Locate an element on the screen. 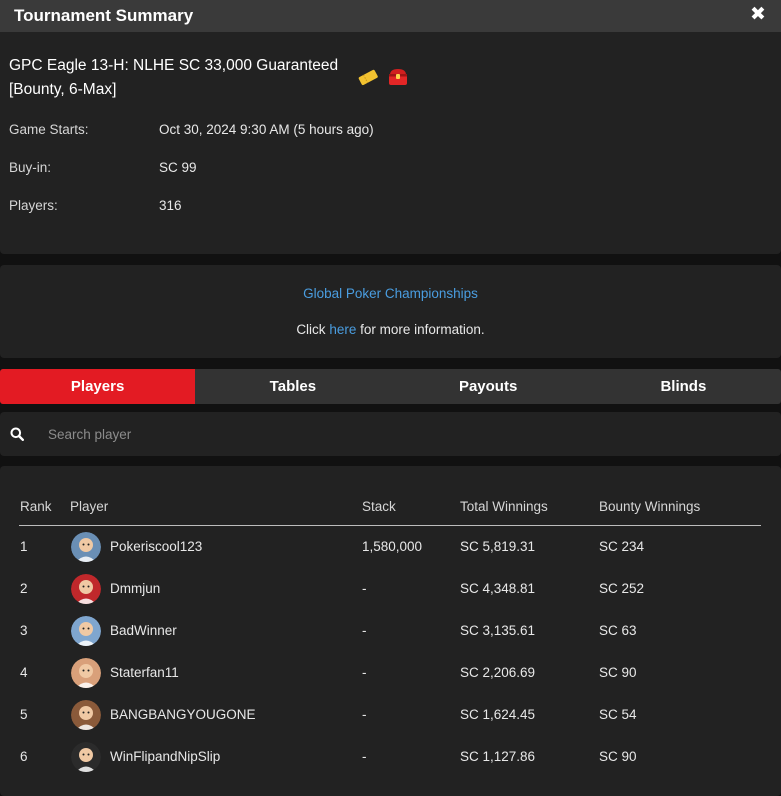 This screenshot has height=796, width=781. table-row: 4 Staterfan11 - SC 2,206.69 SC 90 is located at coordinates (390, 674).